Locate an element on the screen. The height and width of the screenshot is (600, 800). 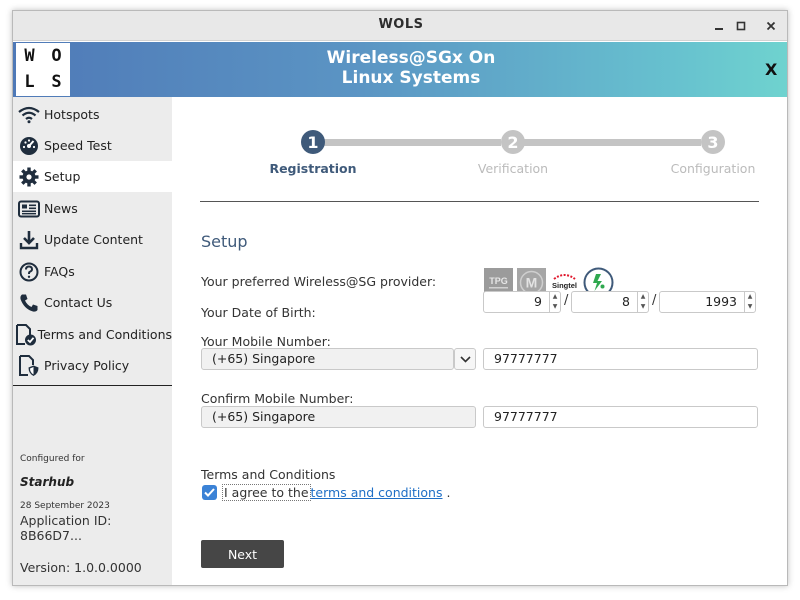
maximize-icon is located at coordinates (741, 26).